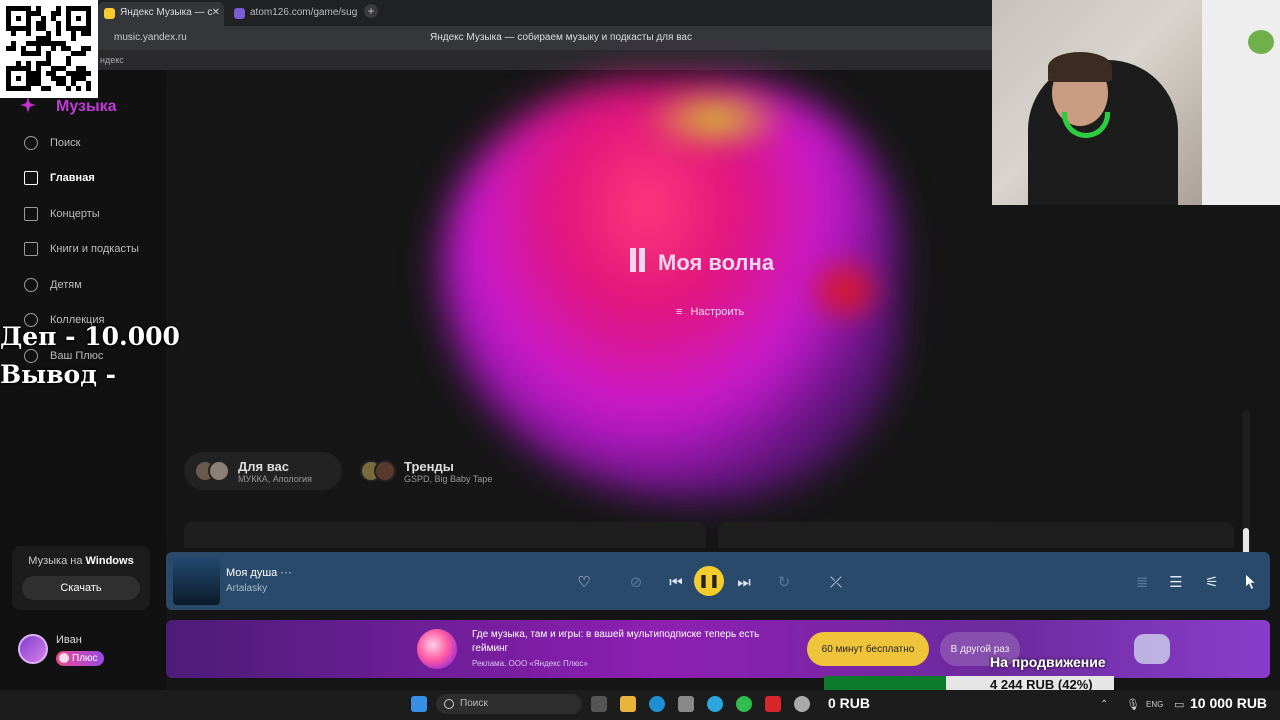  I want to click on no-sound-link-icon: ⤫, so click(836, 582).